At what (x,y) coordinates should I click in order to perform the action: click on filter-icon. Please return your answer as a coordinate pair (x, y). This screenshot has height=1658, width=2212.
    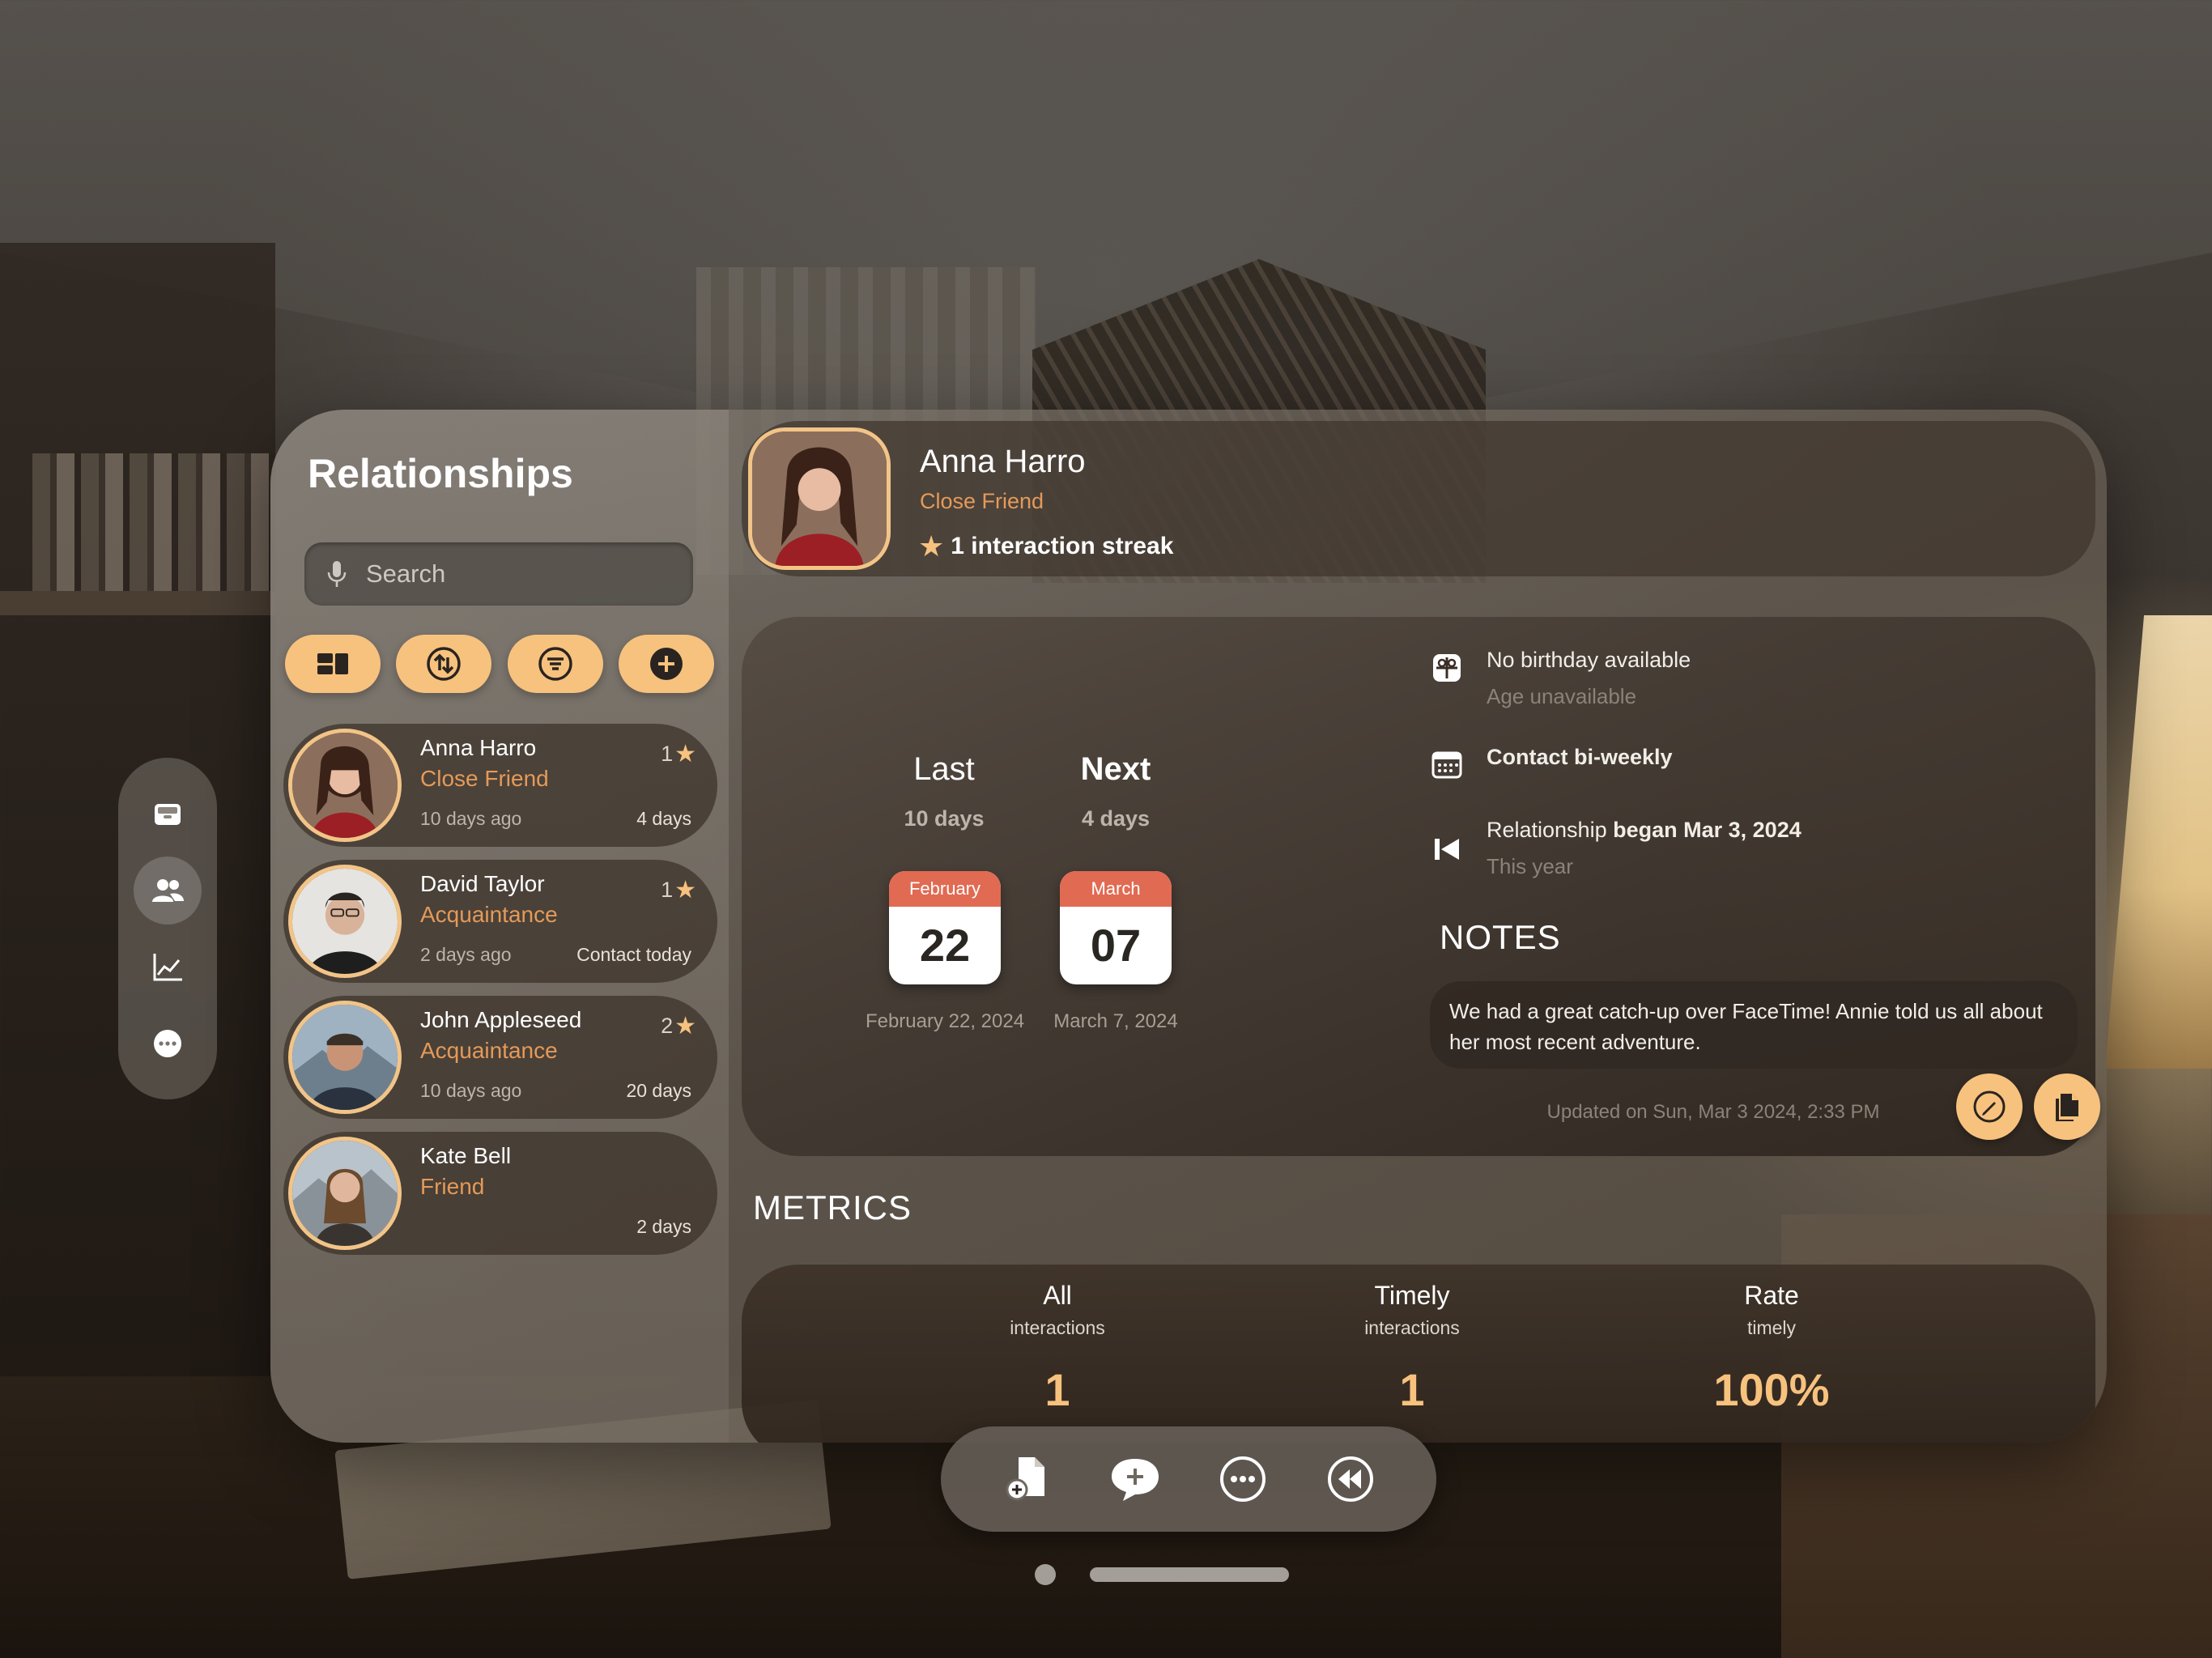
    Looking at the image, I should click on (555, 664).